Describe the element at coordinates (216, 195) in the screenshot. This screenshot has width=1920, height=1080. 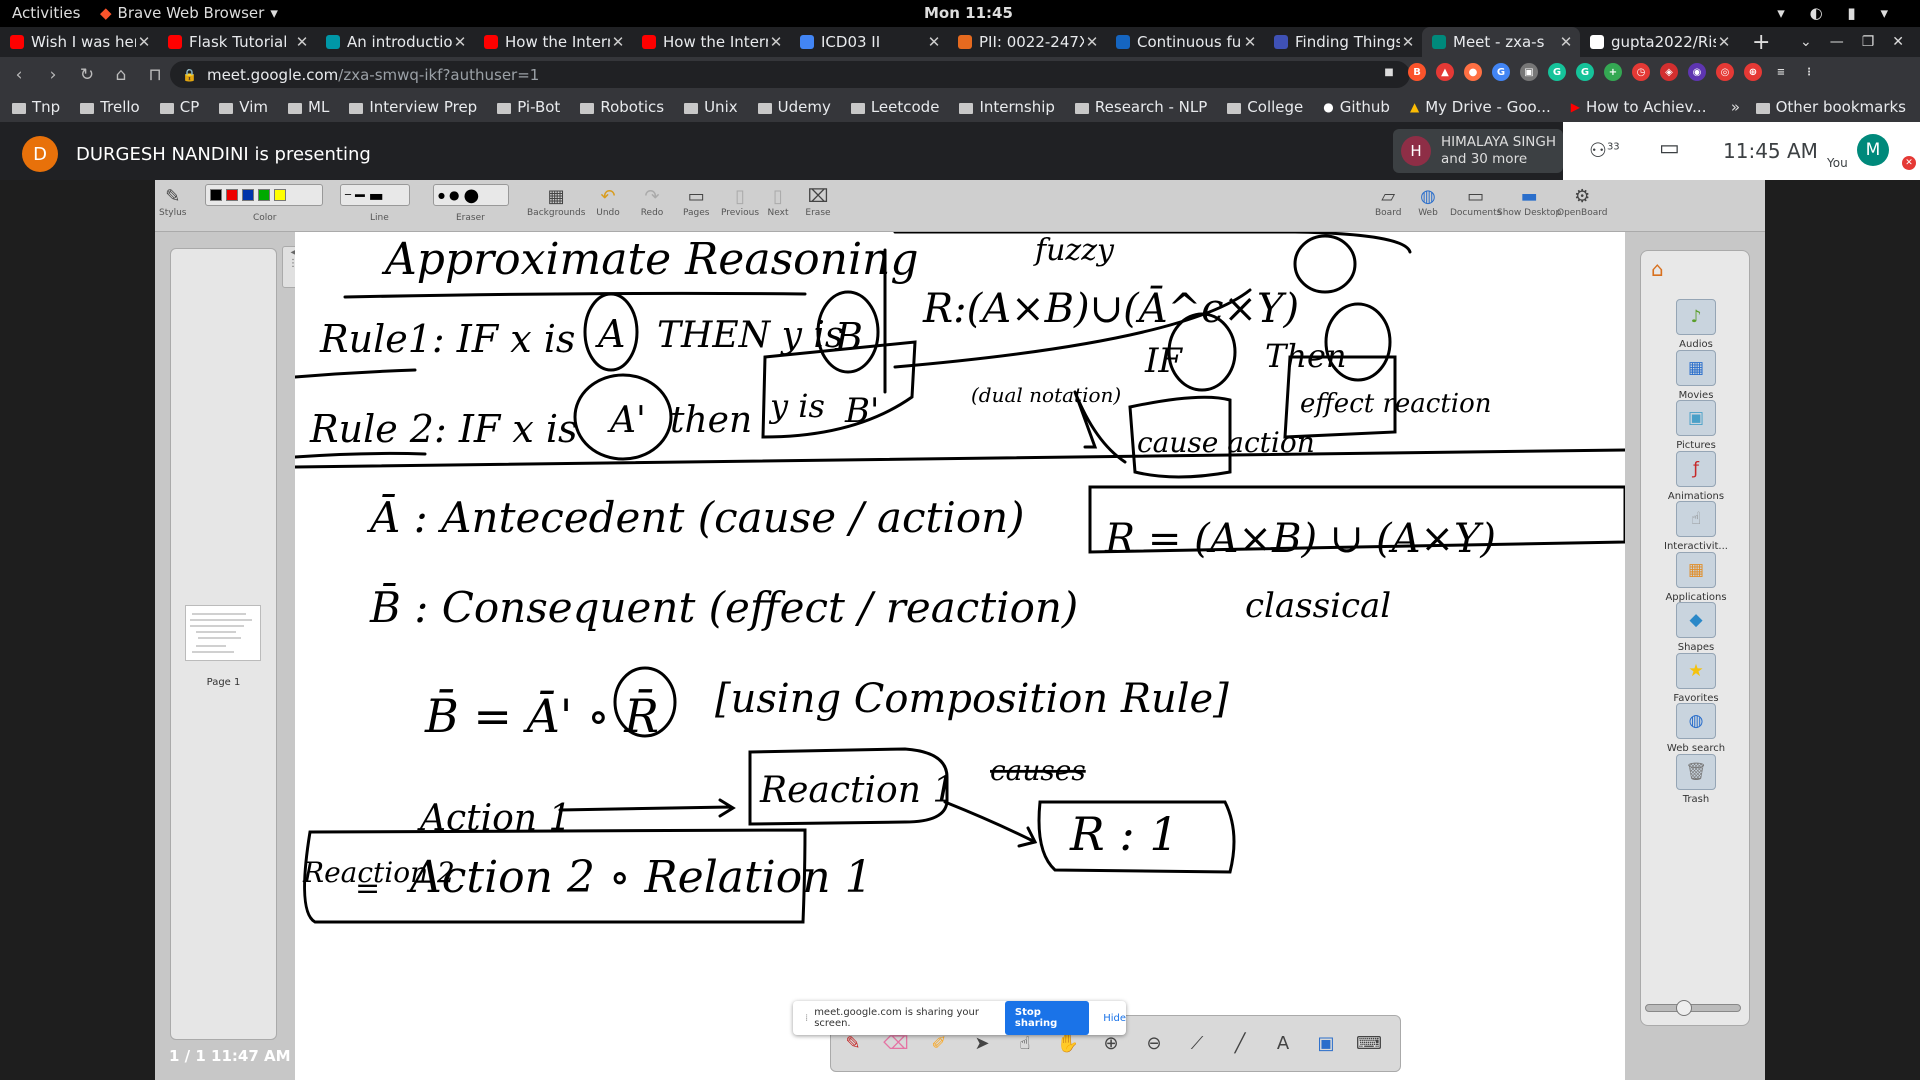
I see `color-black` at that location.